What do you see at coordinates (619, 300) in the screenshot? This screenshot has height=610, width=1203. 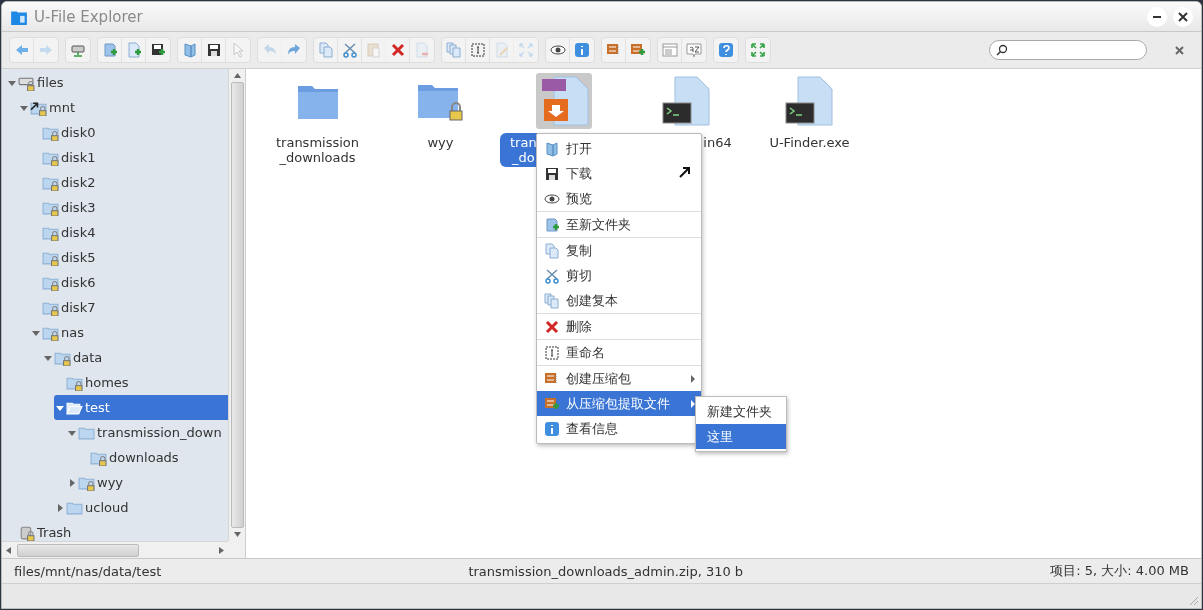 I see `menu-item: 创建复本` at bounding box center [619, 300].